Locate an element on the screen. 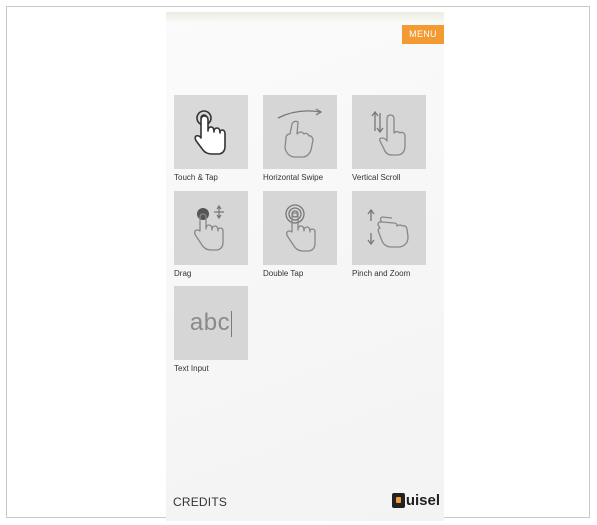  tile-label: Drag is located at coordinates (183, 273).